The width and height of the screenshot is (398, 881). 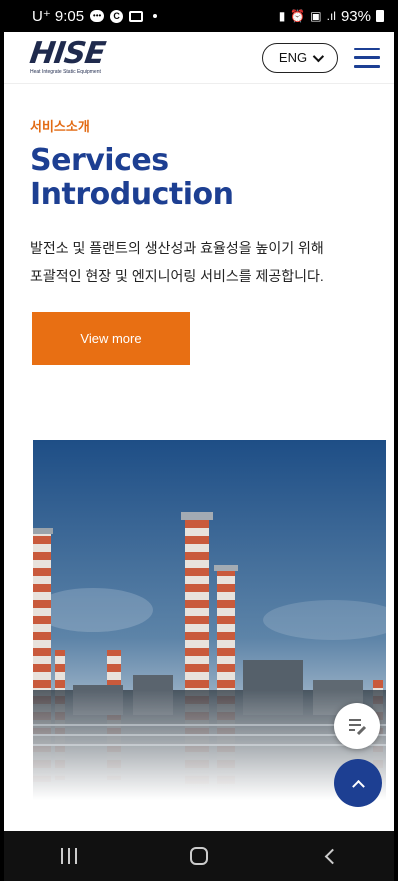 What do you see at coordinates (199, 58) in the screenshot?
I see `site-header: HISE Heat Integrate Static Equipment ENG` at bounding box center [199, 58].